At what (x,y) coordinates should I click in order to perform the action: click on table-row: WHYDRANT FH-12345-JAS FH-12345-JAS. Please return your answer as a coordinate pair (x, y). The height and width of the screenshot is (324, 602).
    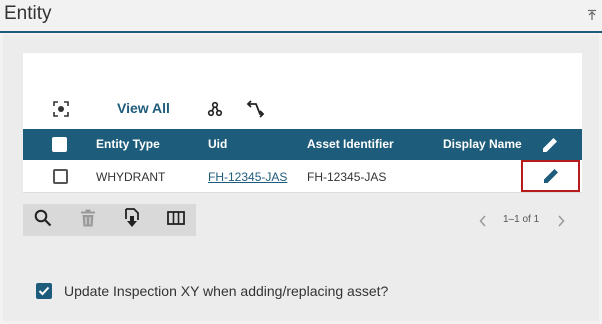
    Looking at the image, I should click on (302, 176).